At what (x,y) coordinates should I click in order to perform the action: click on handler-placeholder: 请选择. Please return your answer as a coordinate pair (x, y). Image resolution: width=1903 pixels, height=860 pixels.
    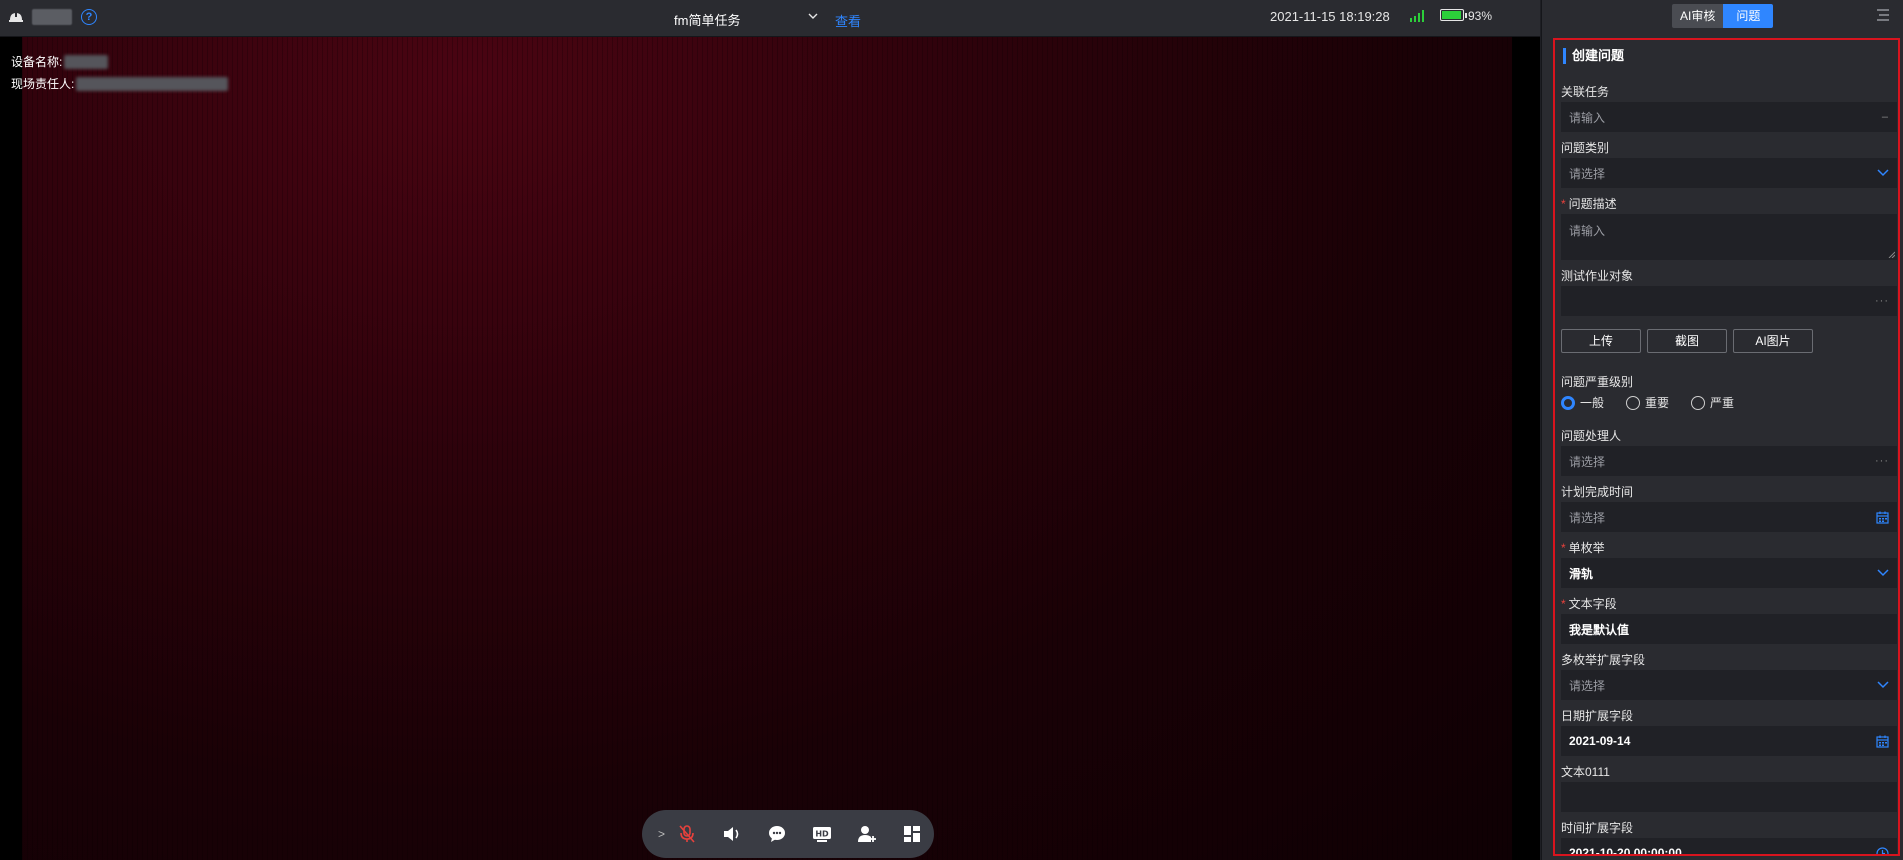
    Looking at the image, I should click on (1587, 461).